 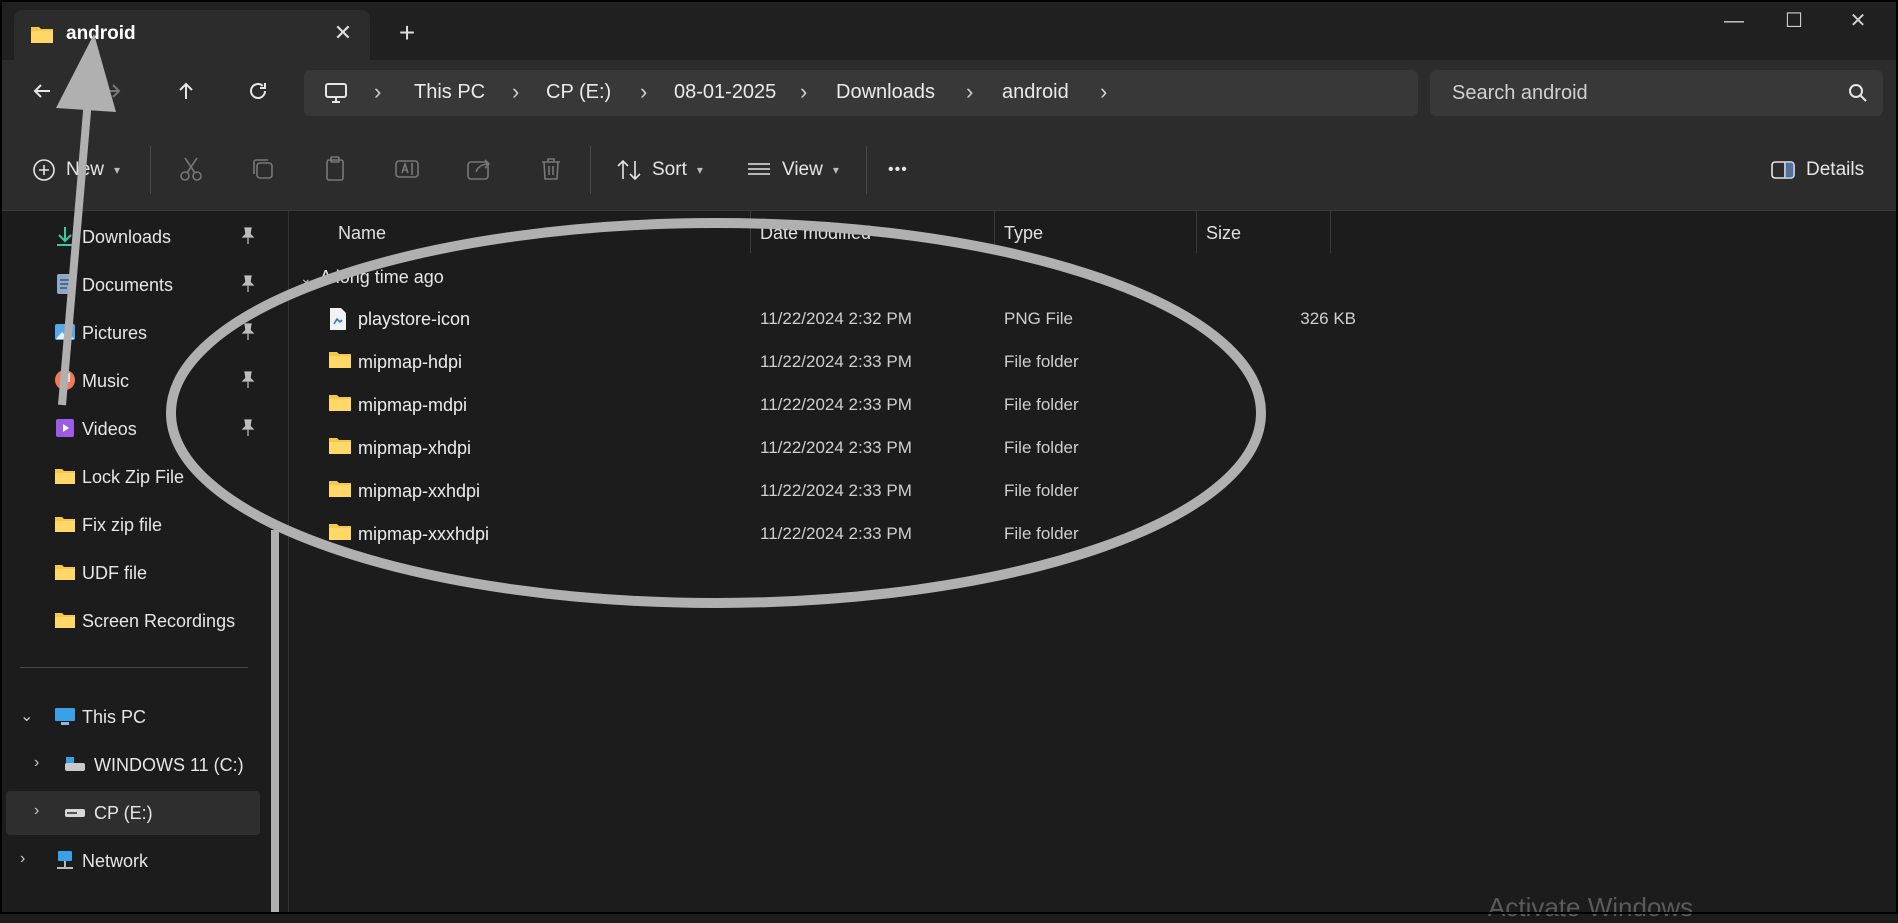 I want to click on file-name: mipmap-hdpi, so click(x=410, y=362).